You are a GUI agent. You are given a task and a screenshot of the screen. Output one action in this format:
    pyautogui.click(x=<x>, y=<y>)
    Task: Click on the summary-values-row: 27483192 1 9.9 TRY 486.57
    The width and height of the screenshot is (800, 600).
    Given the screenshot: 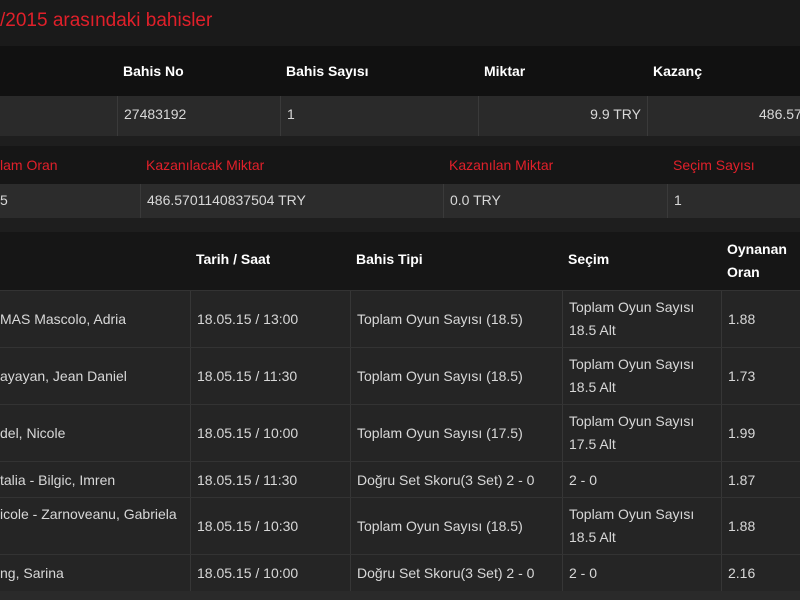 What is the action you would take?
    pyautogui.click(x=400, y=116)
    